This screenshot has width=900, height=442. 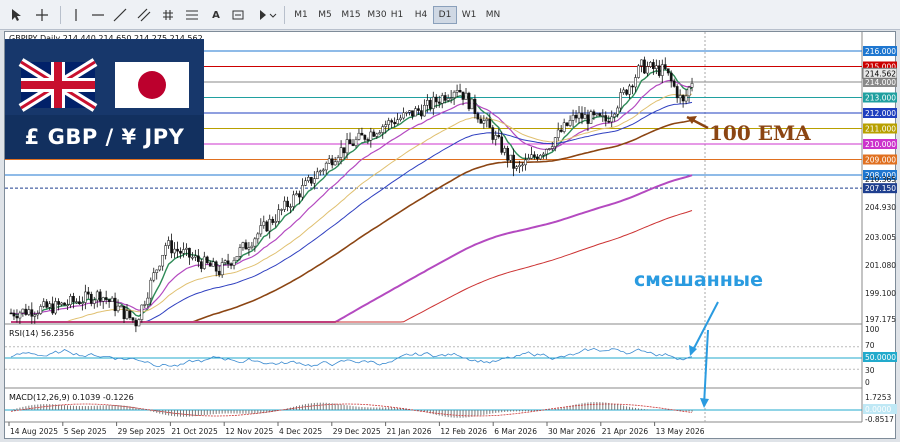 What do you see at coordinates (878, 409) in the screenshot?
I see `macd-tick-1: 0.0000` at bounding box center [878, 409].